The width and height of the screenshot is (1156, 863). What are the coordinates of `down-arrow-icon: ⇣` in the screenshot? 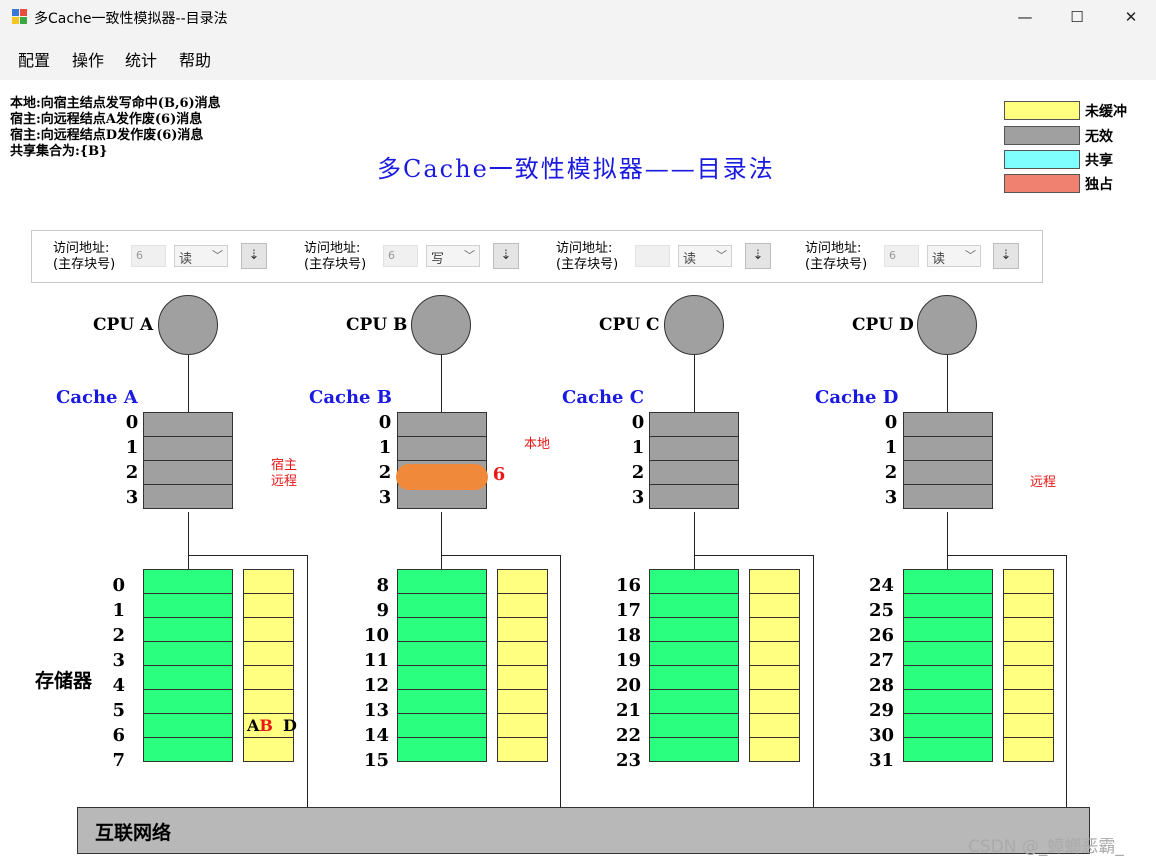 It's located at (1006, 255).